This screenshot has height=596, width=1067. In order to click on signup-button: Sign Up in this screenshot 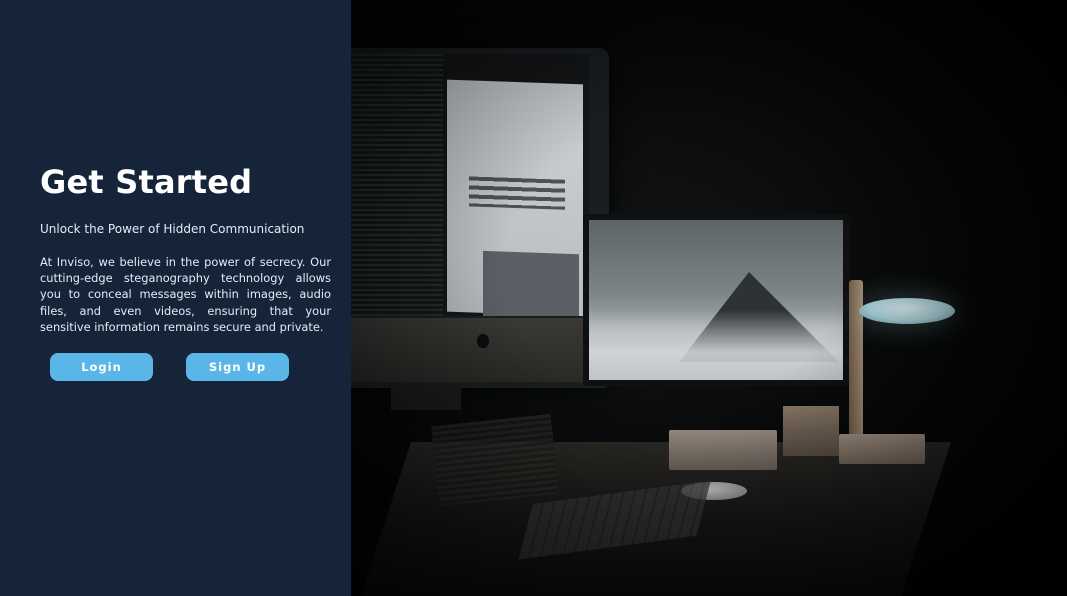, I will do `click(237, 367)`.